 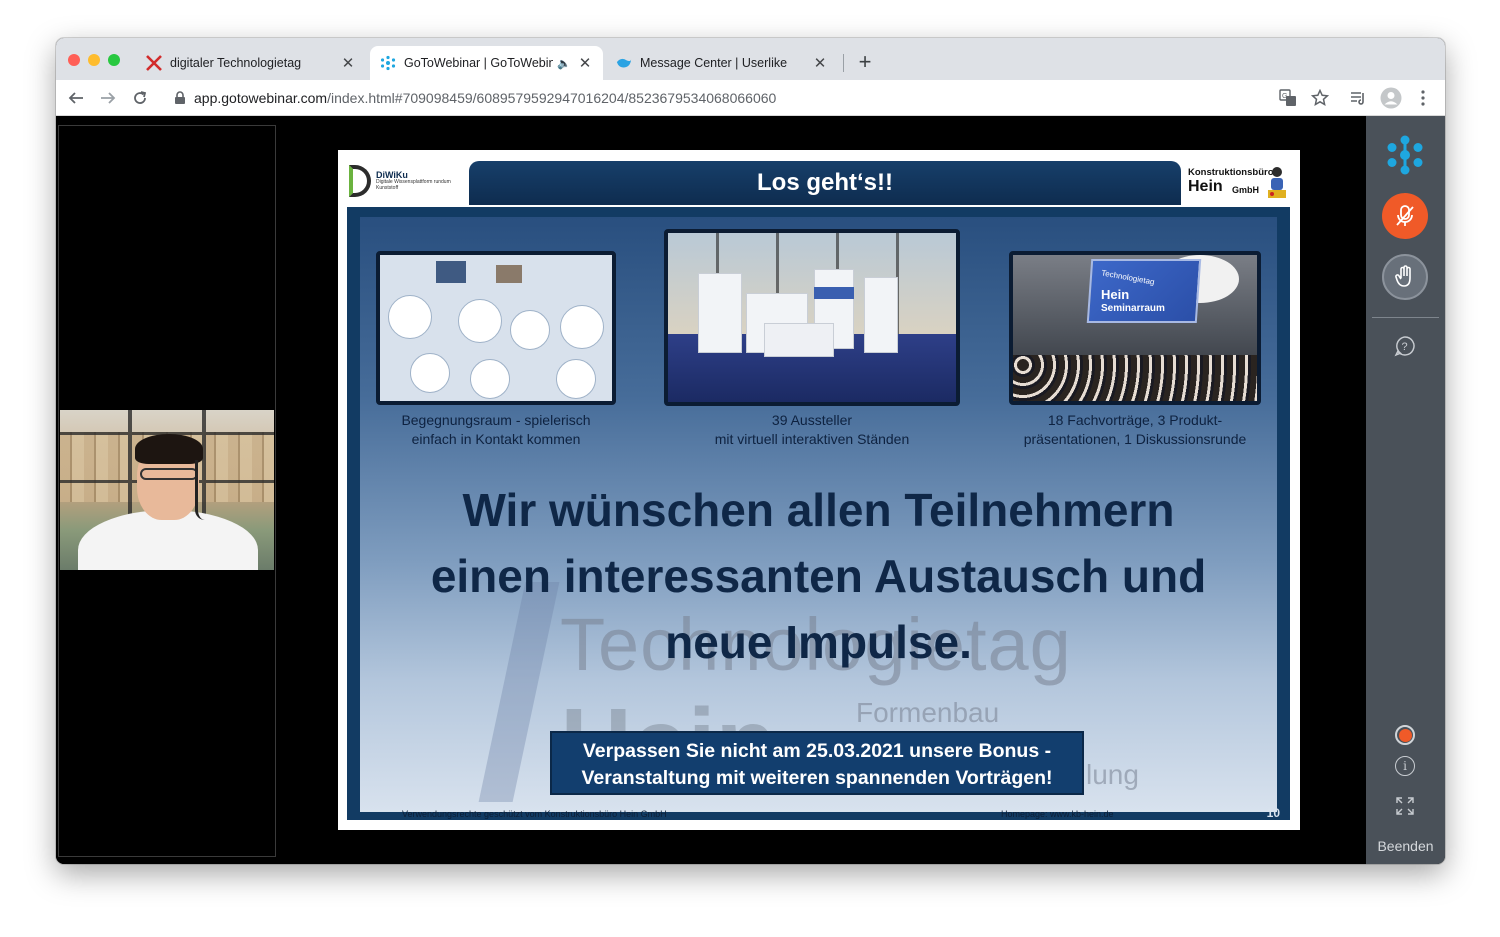 I want to click on webinar-control-panel: ? i Beenden, so click(x=1405, y=490).